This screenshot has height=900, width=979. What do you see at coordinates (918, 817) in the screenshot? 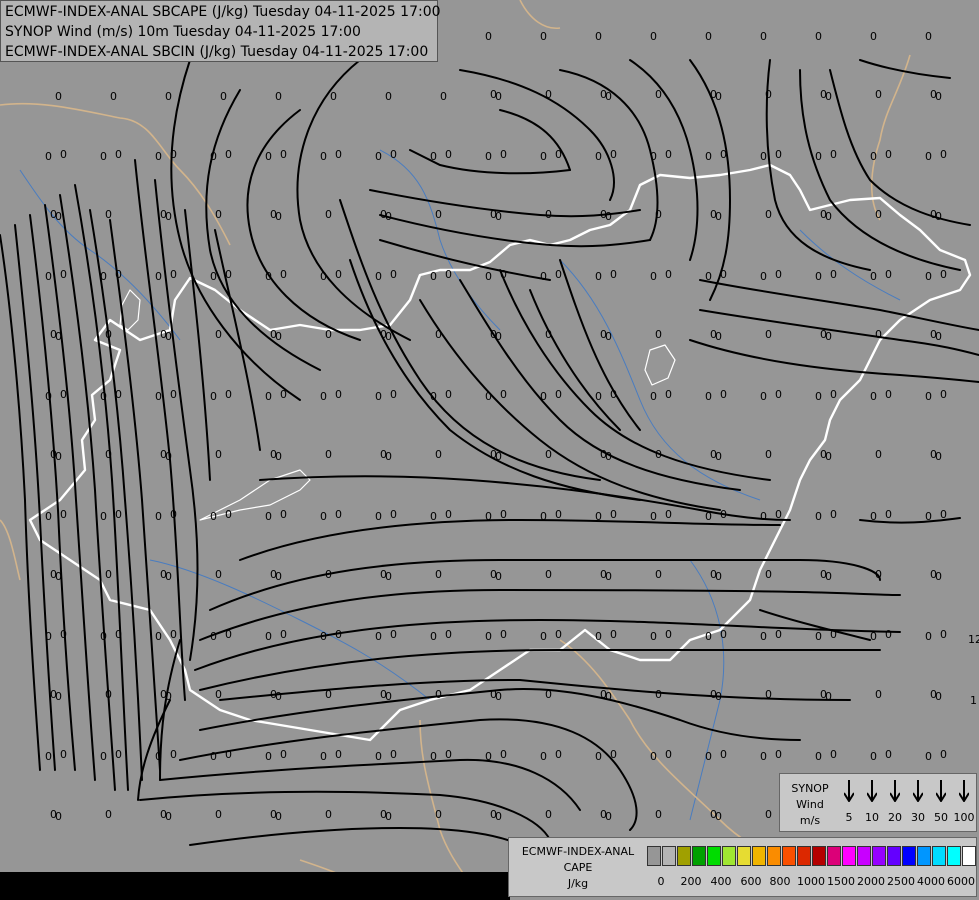
I see `wind-legend-label: 30` at bounding box center [918, 817].